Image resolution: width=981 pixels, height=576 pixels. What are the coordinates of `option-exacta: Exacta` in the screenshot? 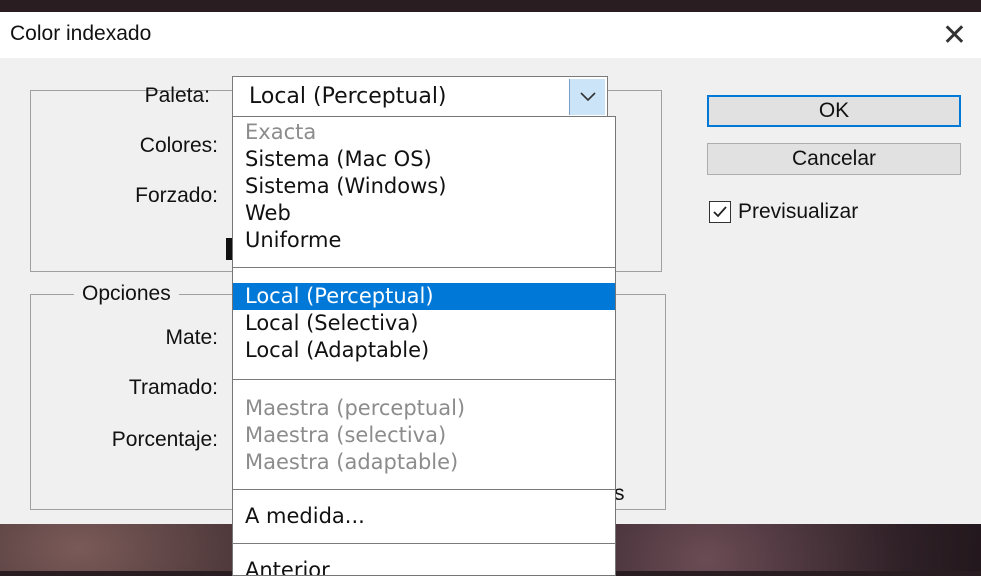 It's located at (424, 132).